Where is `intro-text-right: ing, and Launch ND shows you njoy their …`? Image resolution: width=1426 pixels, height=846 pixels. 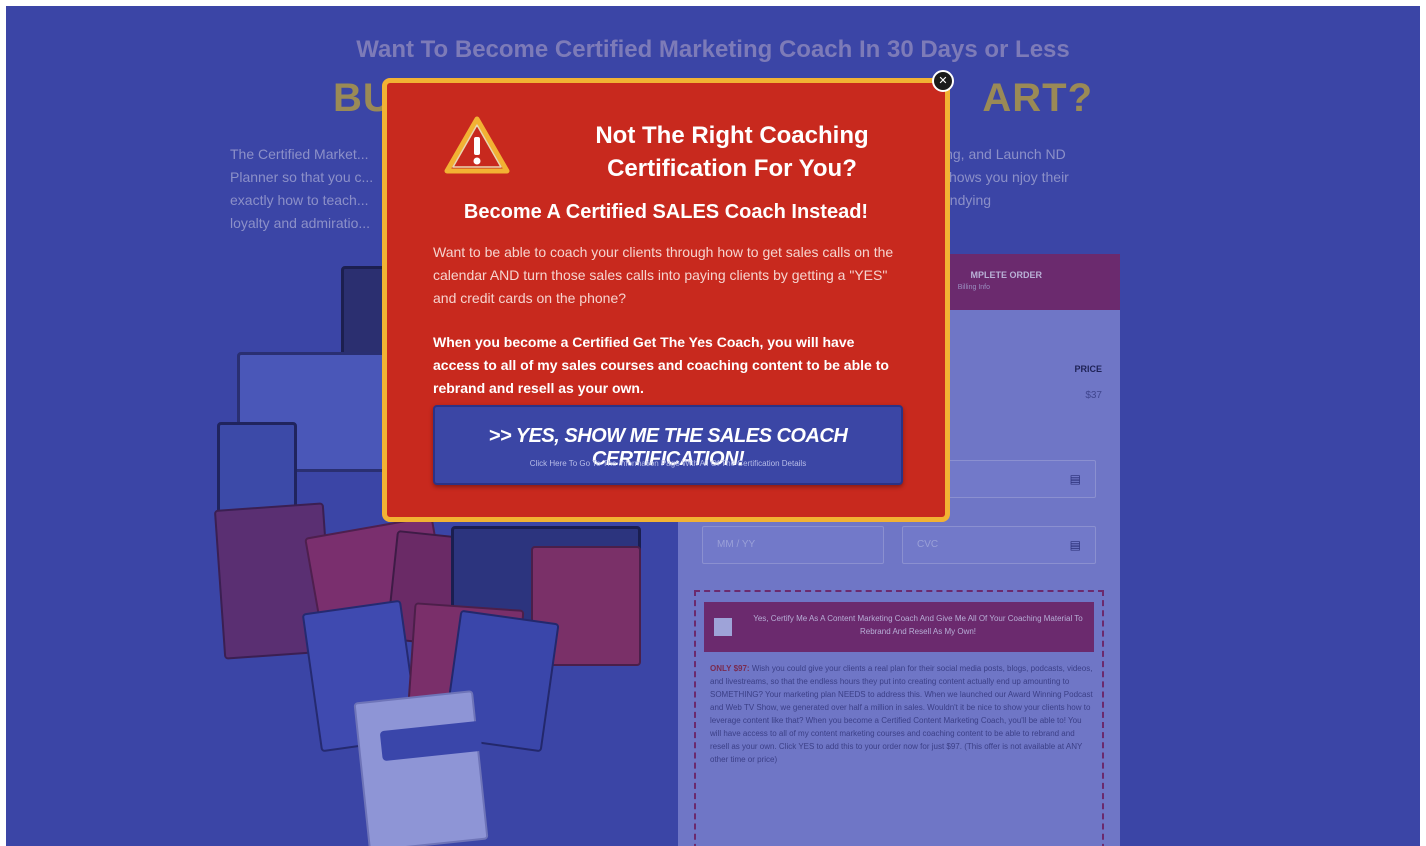 intro-text-right: ing, and Launch ND shows you njoy their … is located at coordinates (1005, 177).